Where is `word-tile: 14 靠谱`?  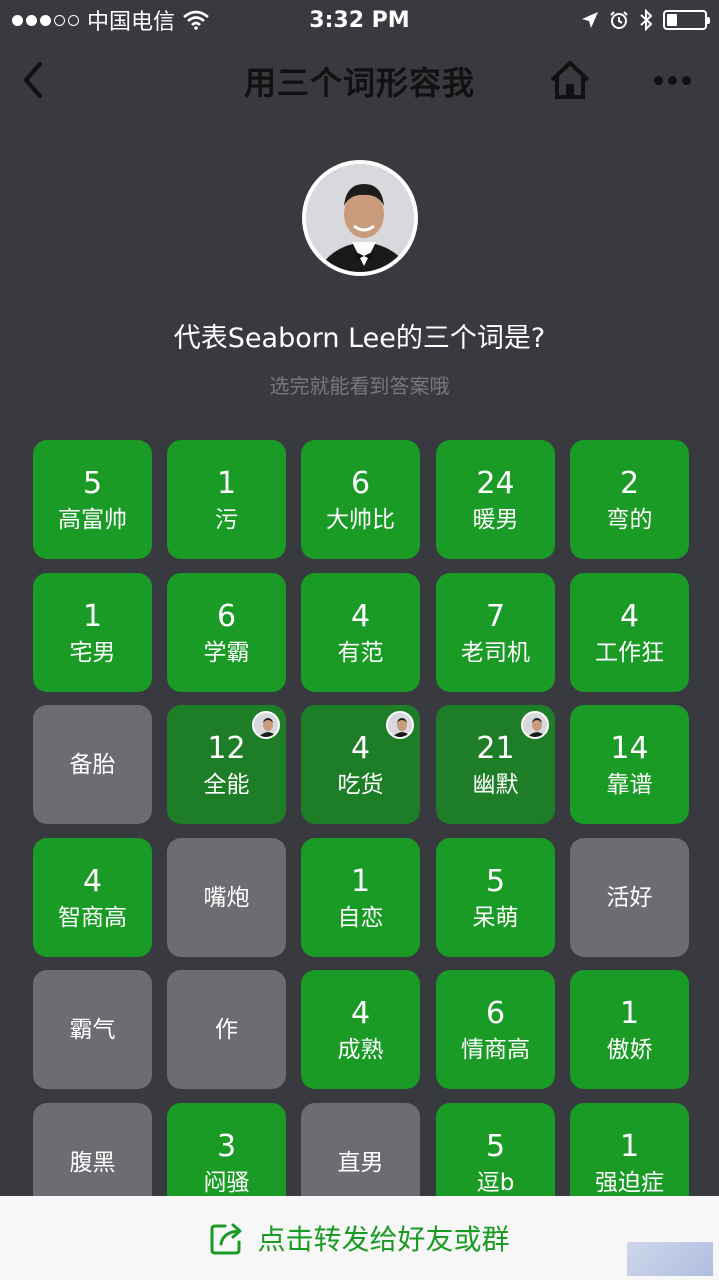
word-tile: 14 靠谱 is located at coordinates (629, 764).